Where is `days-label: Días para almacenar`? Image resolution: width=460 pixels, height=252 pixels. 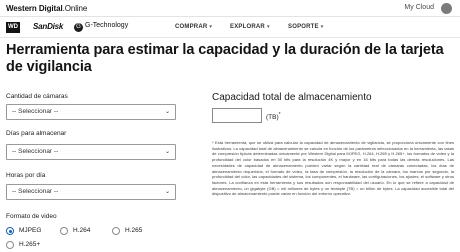
days-label: Días para almacenar is located at coordinates (36, 133).